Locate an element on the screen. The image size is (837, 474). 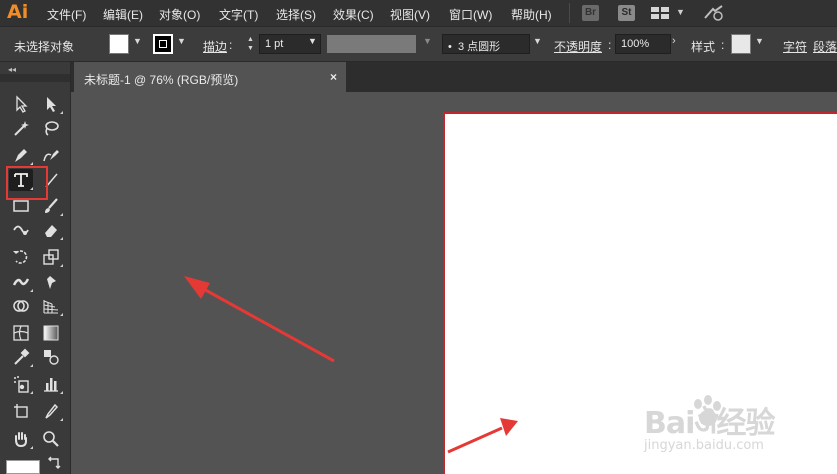
opacity-flyout-icon: › is located at coordinates (674, 41).